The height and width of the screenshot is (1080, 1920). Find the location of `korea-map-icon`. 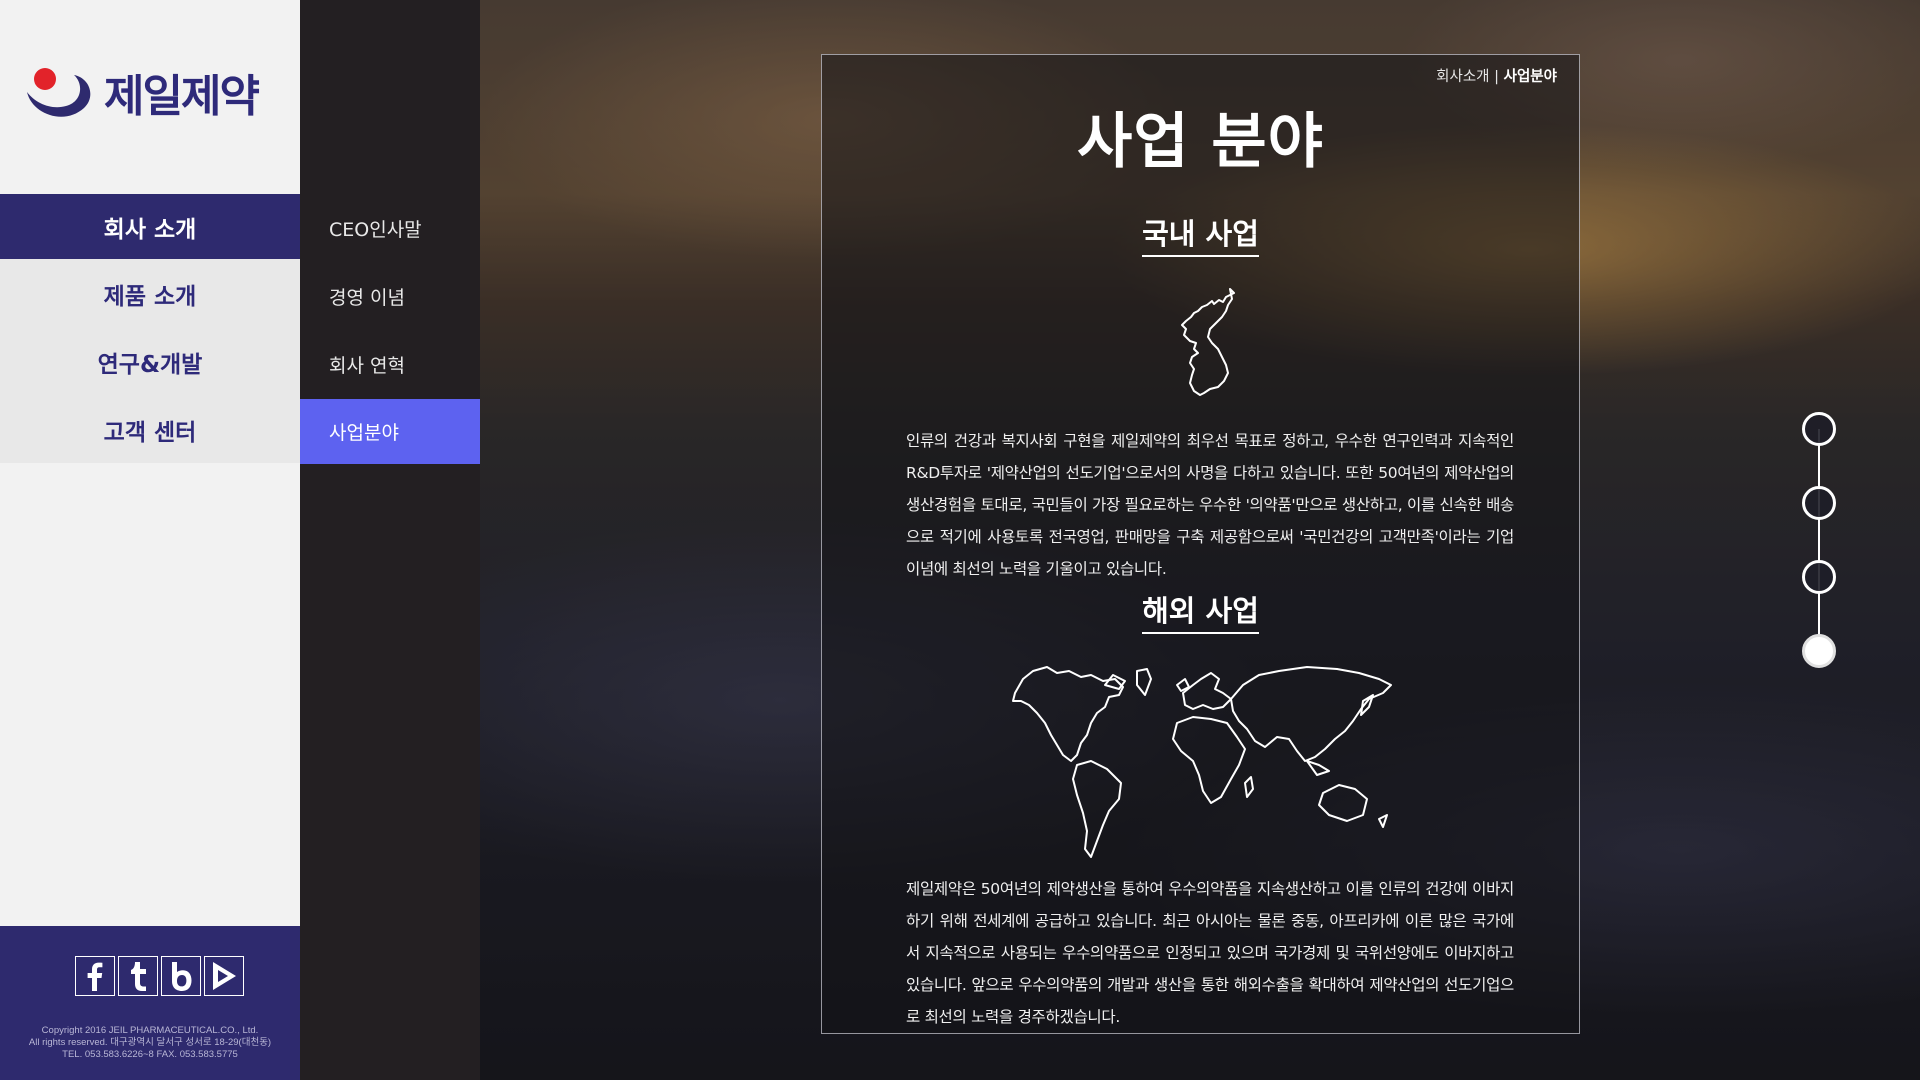

korea-map-icon is located at coordinates (1208, 342).